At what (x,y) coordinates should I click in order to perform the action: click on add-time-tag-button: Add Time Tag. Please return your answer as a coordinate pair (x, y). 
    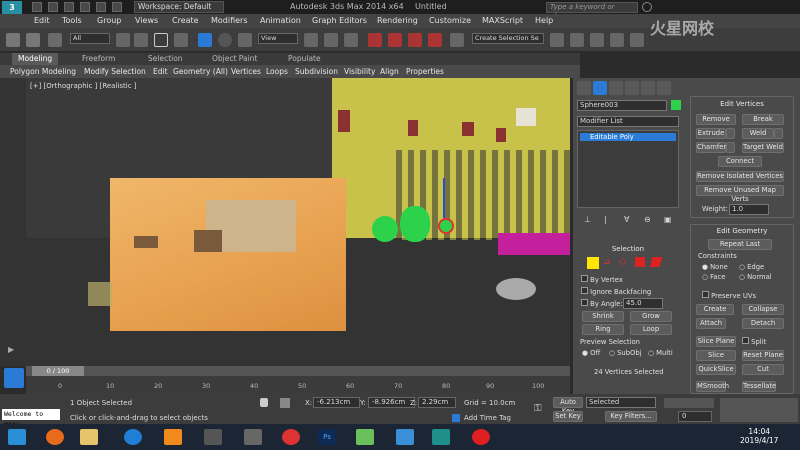
    Looking at the image, I should click on (487, 418).